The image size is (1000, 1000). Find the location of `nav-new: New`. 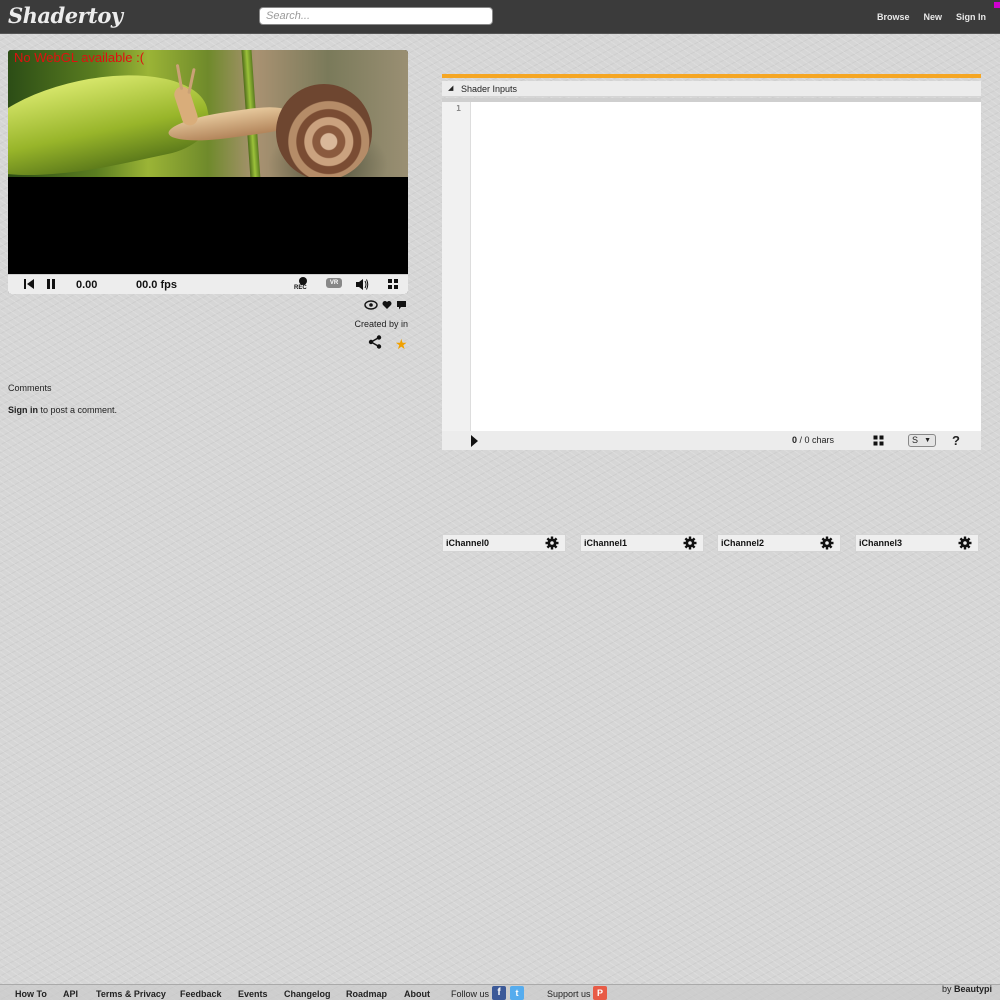

nav-new: New is located at coordinates (932, 17).